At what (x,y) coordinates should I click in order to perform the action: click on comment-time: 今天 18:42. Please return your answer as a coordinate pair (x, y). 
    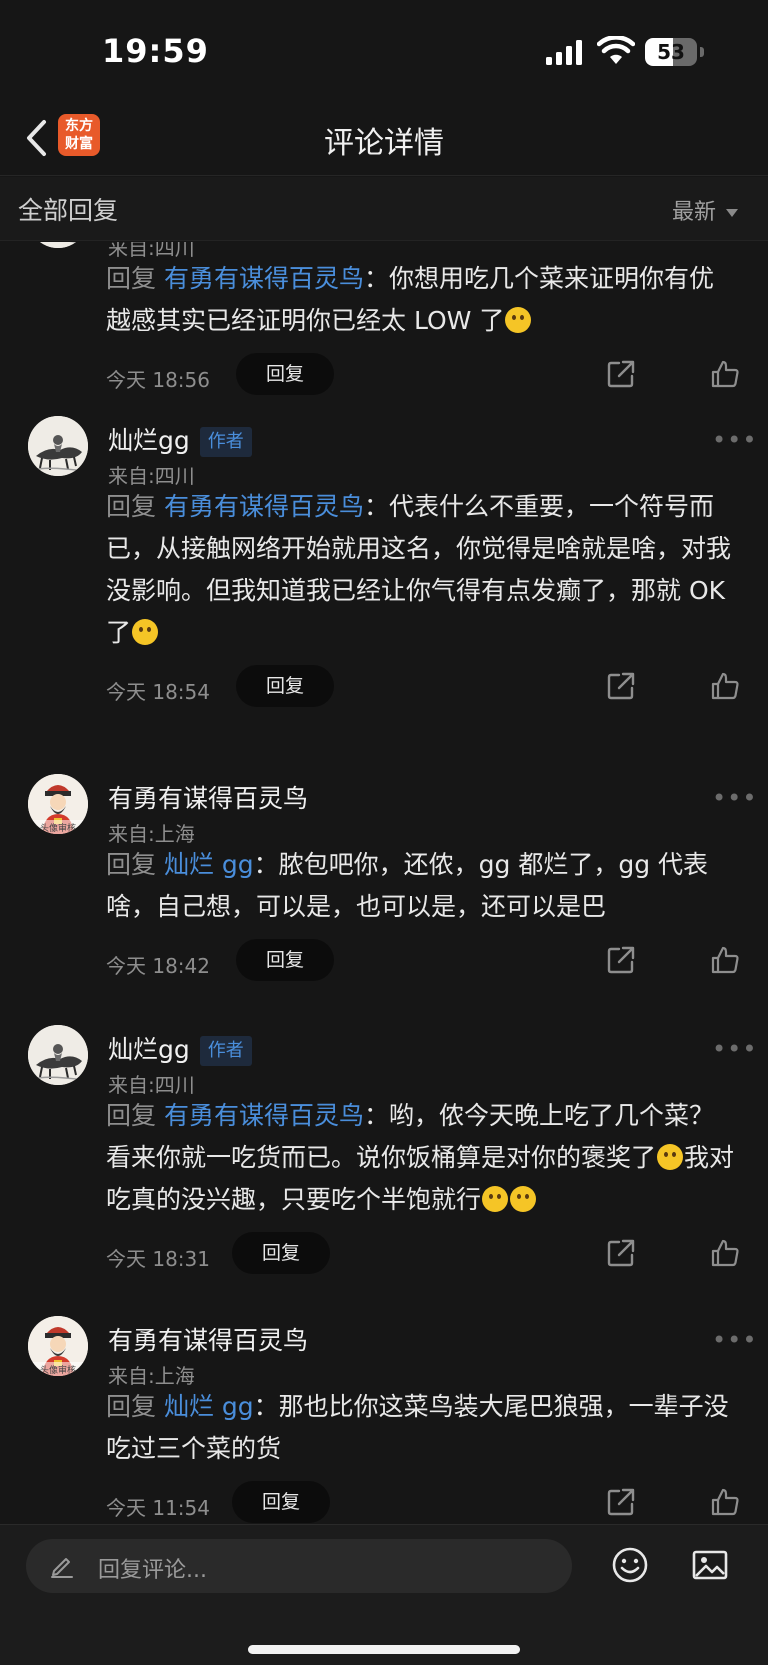
    Looking at the image, I should click on (158, 966).